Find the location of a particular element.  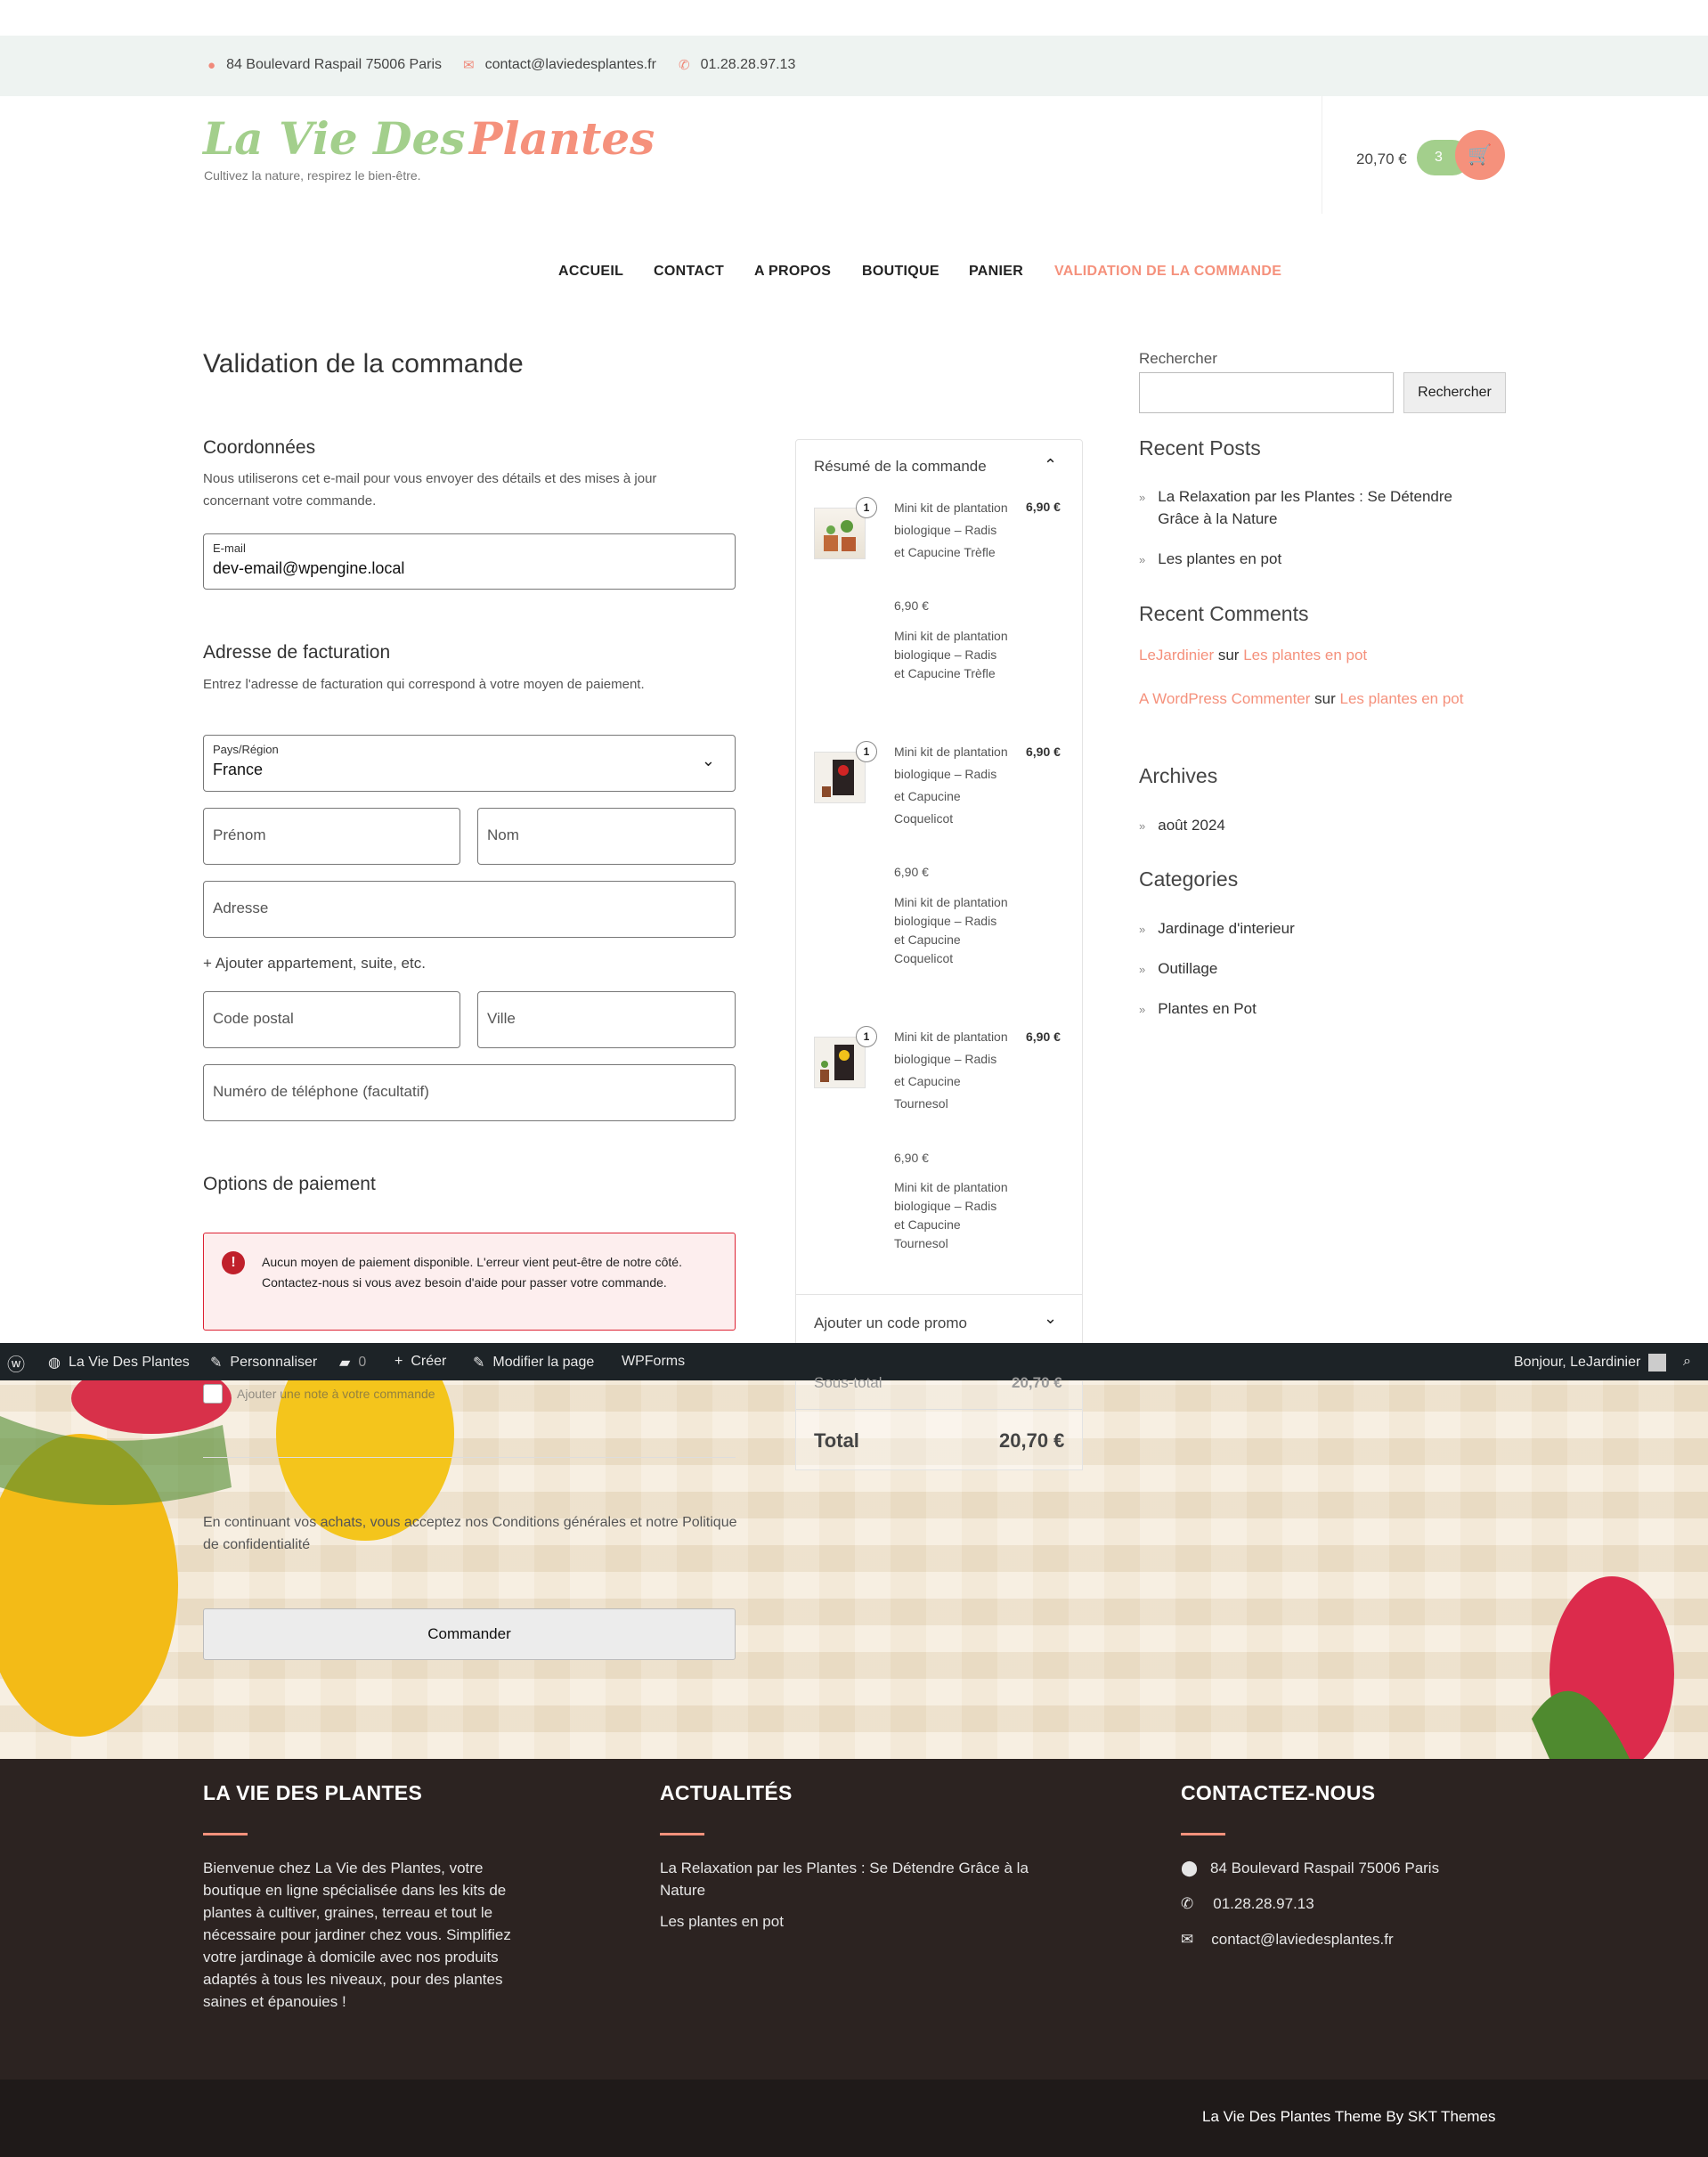

location-pin-icon: ⬤ is located at coordinates (1190, 1868).